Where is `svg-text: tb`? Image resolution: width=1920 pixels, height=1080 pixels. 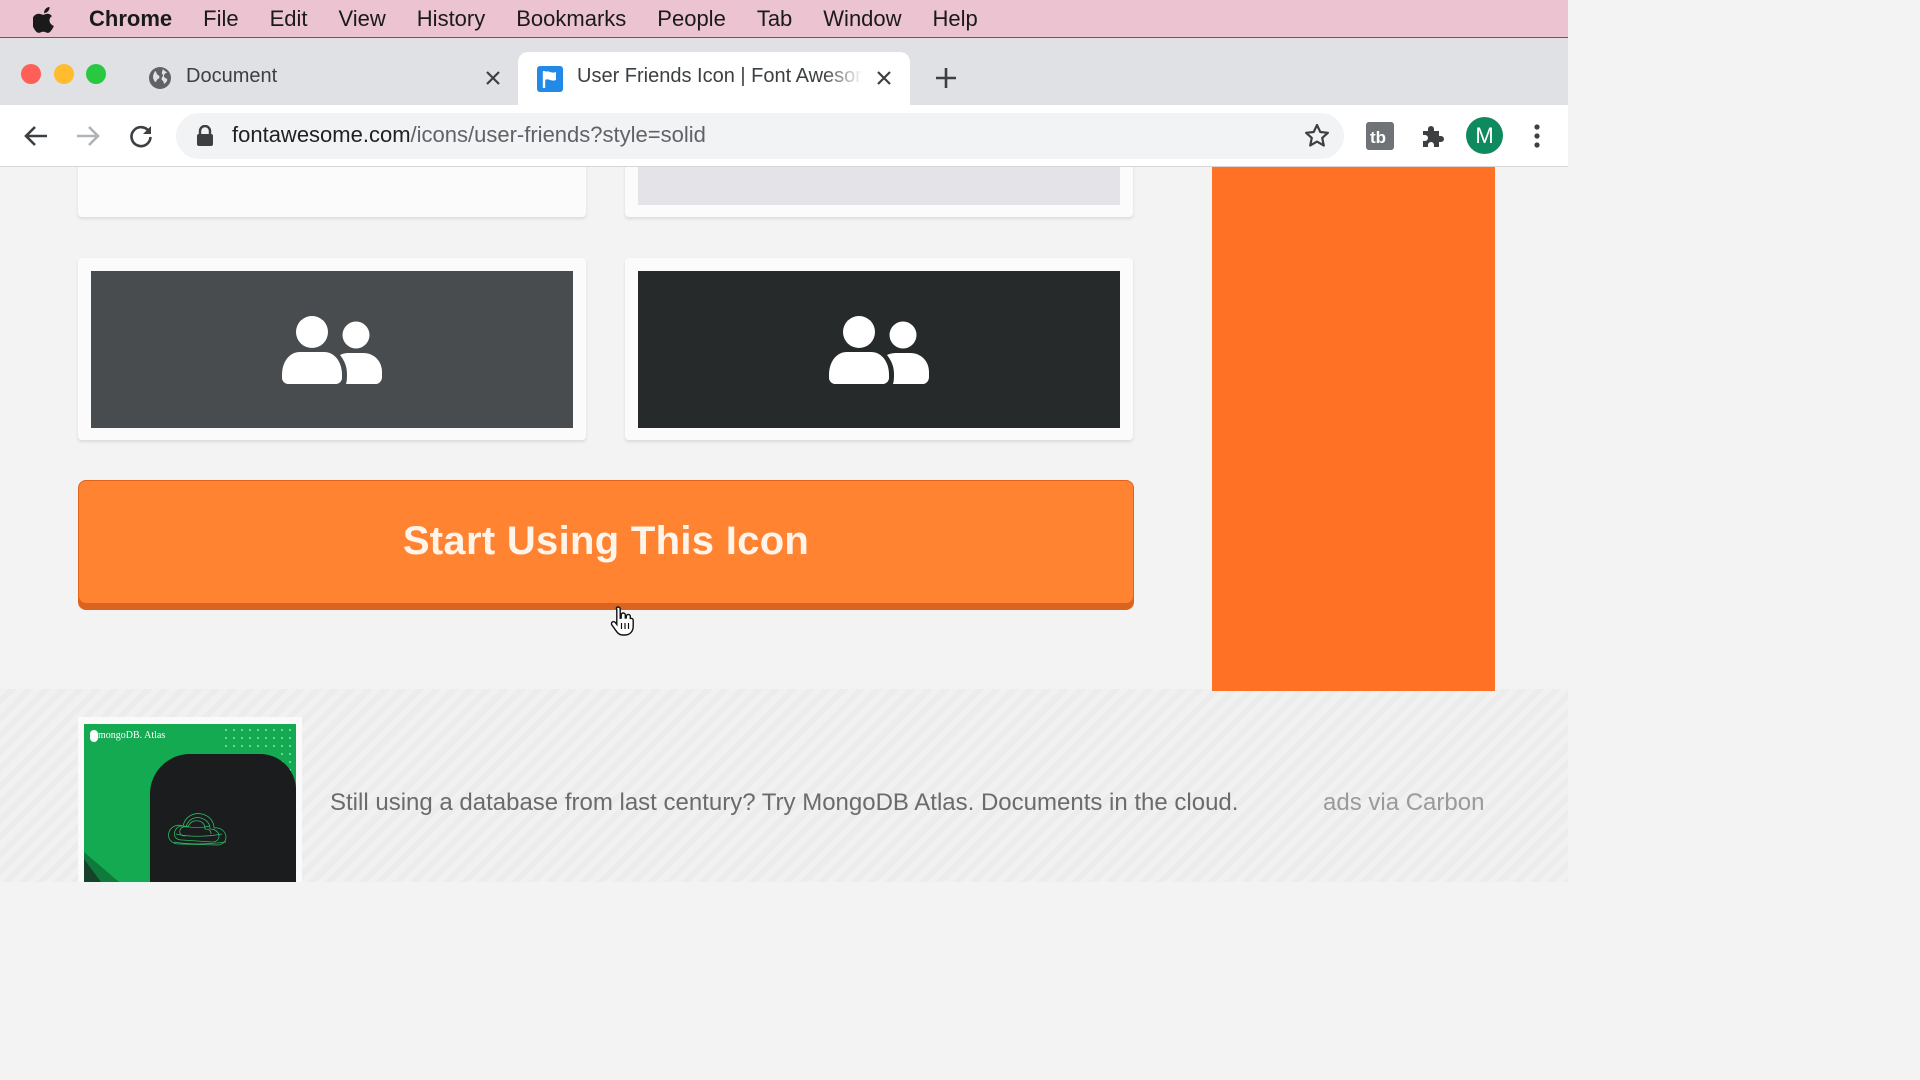
svg-text: tb is located at coordinates (1378, 137).